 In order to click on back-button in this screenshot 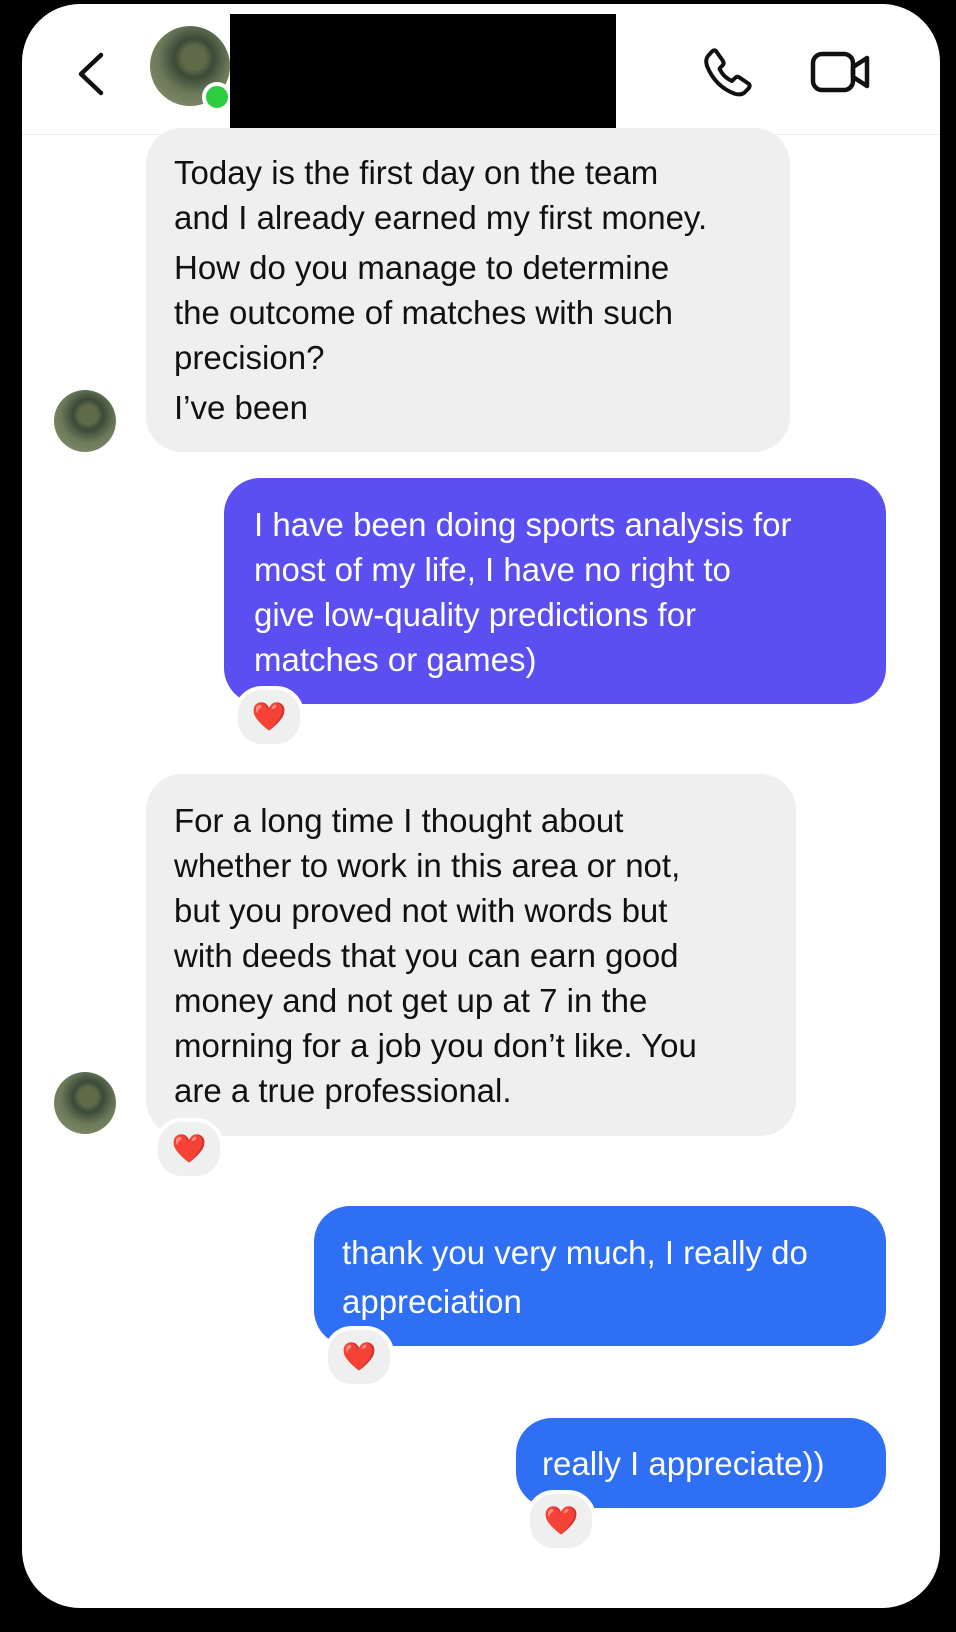, I will do `click(90, 74)`.